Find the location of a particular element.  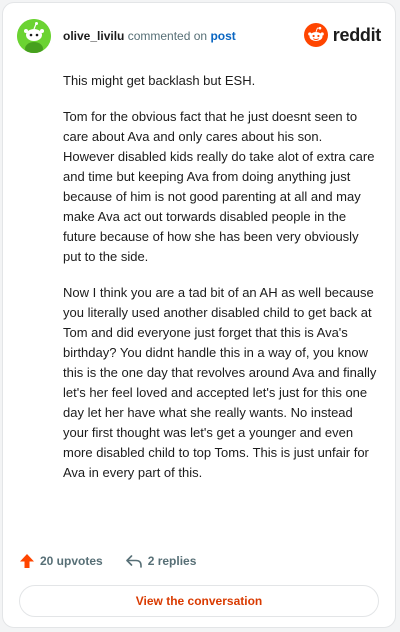

reddit-snoo-icon is located at coordinates (315, 35).